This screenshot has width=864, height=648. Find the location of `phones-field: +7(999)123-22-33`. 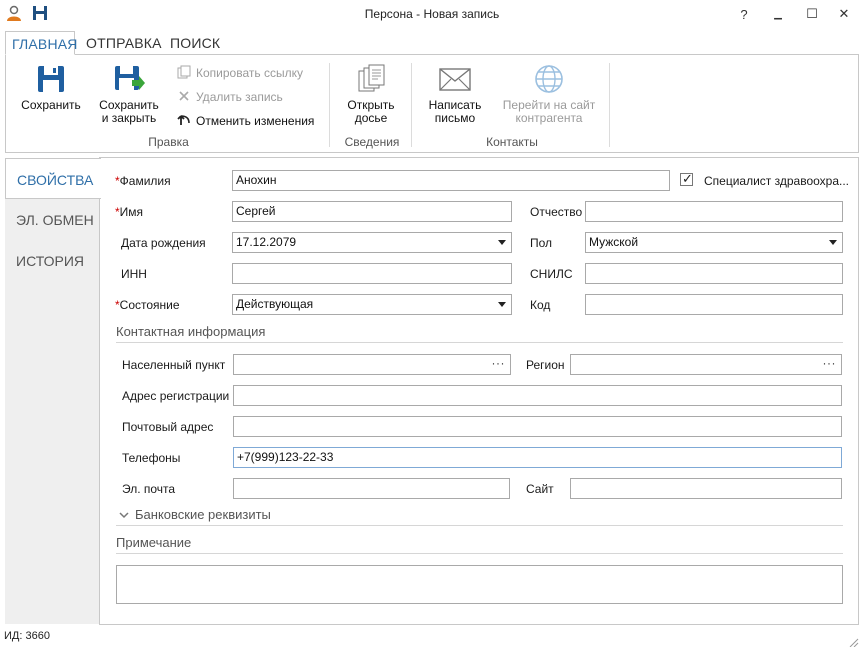

phones-field: +7(999)123-22-33 is located at coordinates (537, 457).